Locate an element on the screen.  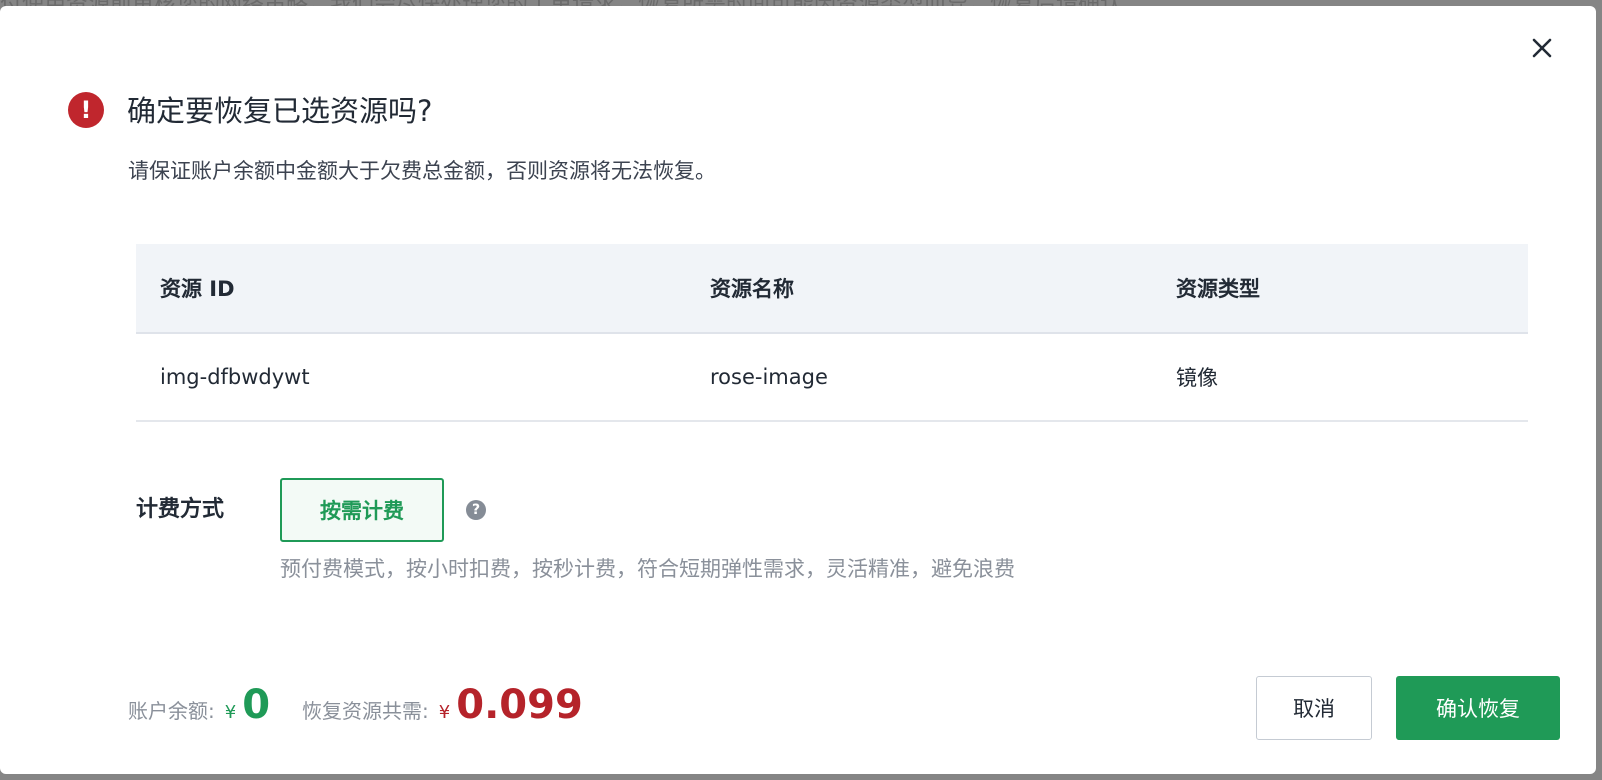
billing-description: 预付费模式，按小时扣费，按秒计费，符合短期弹性需求，灵活精准，避免浪费 is located at coordinates (647, 569).